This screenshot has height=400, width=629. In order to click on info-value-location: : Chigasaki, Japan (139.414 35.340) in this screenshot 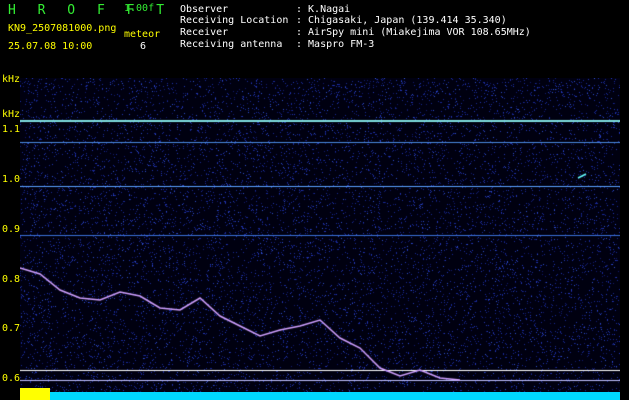, I will do `click(401, 20)`.